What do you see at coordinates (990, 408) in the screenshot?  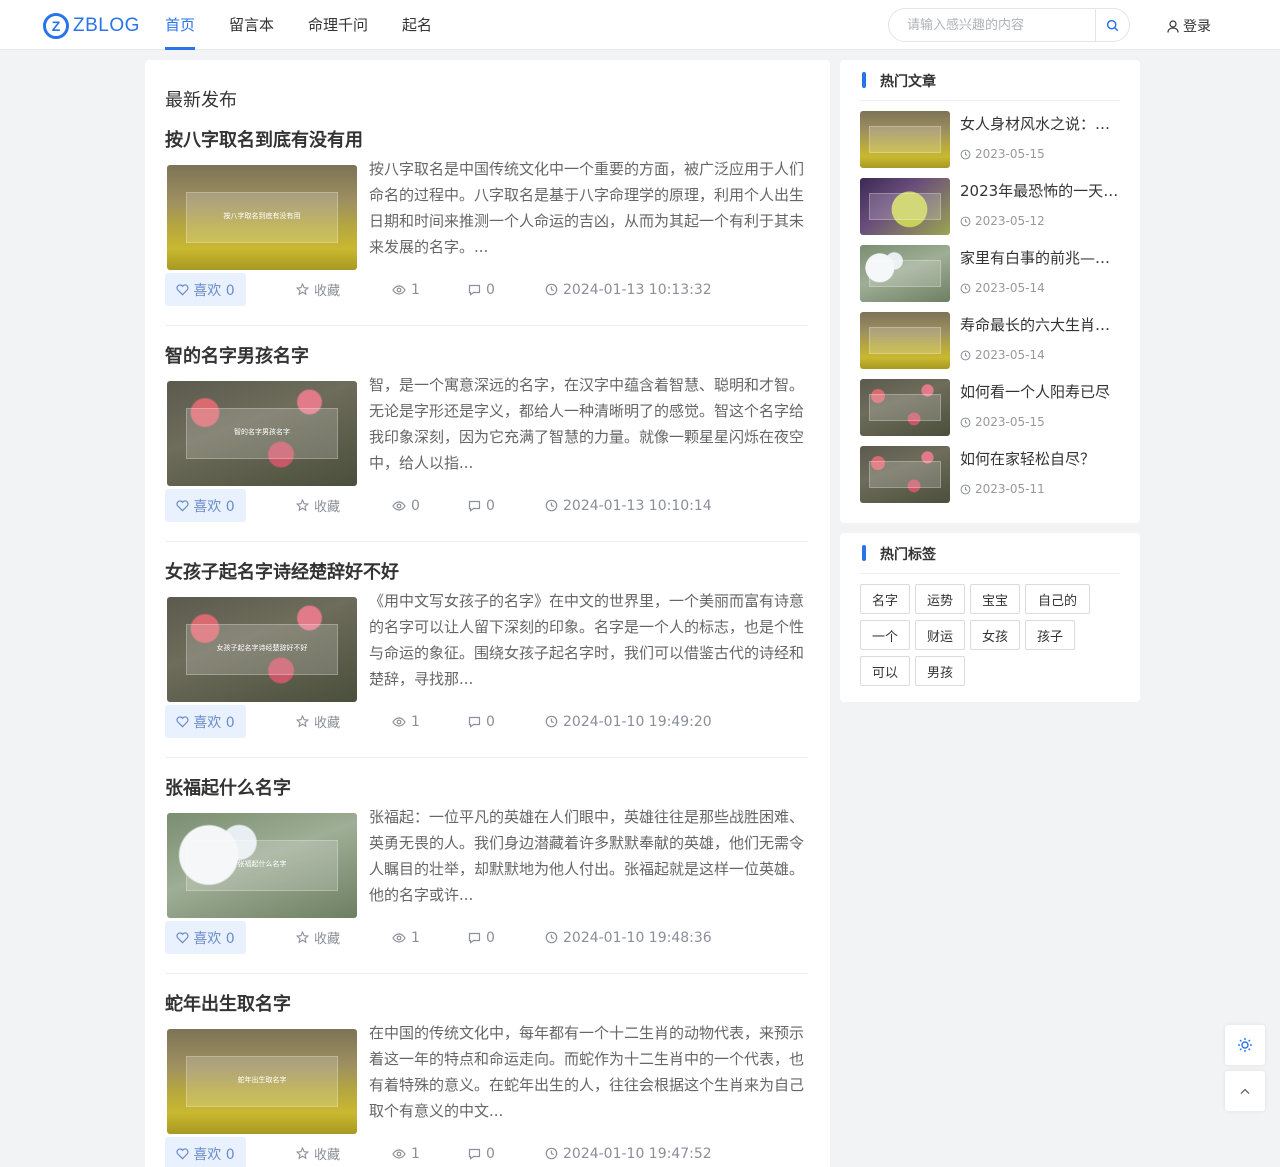 I see `hot-article-item: 如何看一个人阳寿已尽 2023-05-15` at bounding box center [990, 408].